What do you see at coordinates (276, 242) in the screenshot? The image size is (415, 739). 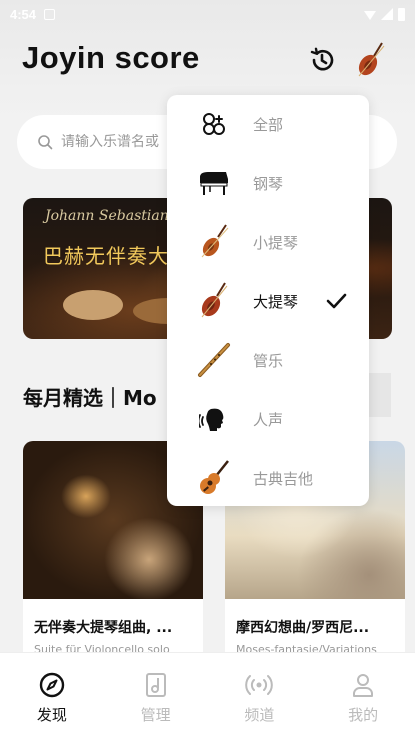 I see `menu-item-label: 小提琴` at bounding box center [276, 242].